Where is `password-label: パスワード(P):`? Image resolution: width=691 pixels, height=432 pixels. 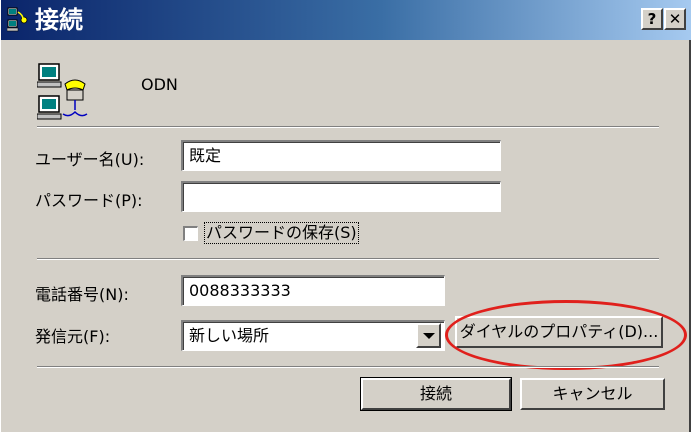 password-label: パスワード(P): is located at coordinates (89, 200).